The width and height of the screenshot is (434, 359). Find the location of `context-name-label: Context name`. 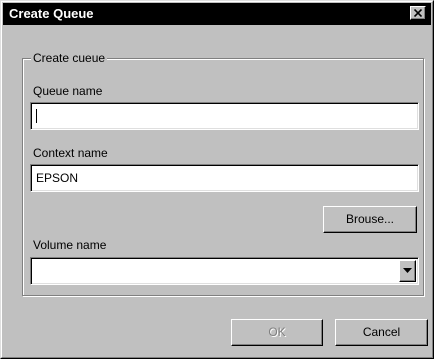

context-name-label: Context name is located at coordinates (70, 153).